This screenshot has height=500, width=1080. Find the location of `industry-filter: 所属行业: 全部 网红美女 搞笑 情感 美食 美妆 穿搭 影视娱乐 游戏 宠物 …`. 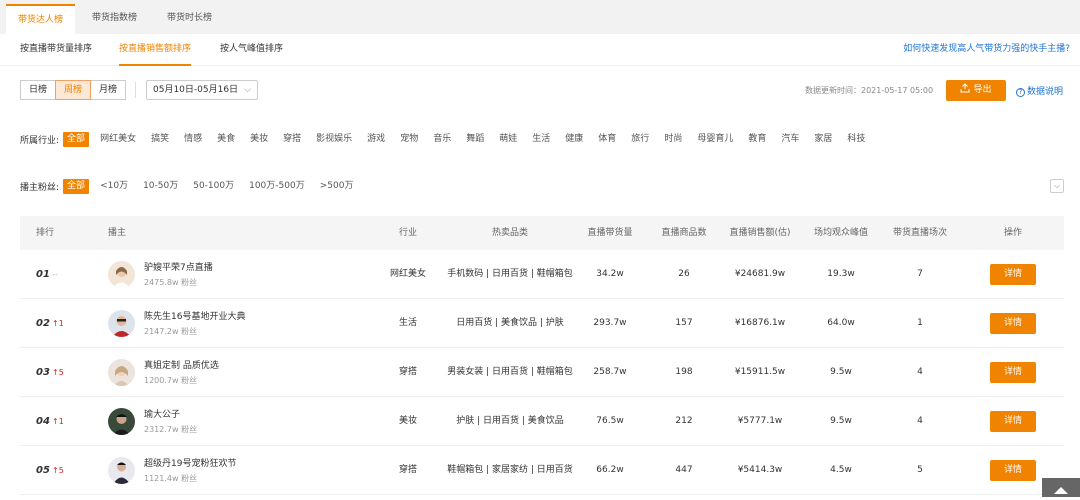

industry-filter: 所属行业: 全部 网红美女 搞笑 情感 美食 美妆 穿搭 影视娱乐 游戏 宠物 … is located at coordinates (448, 139).